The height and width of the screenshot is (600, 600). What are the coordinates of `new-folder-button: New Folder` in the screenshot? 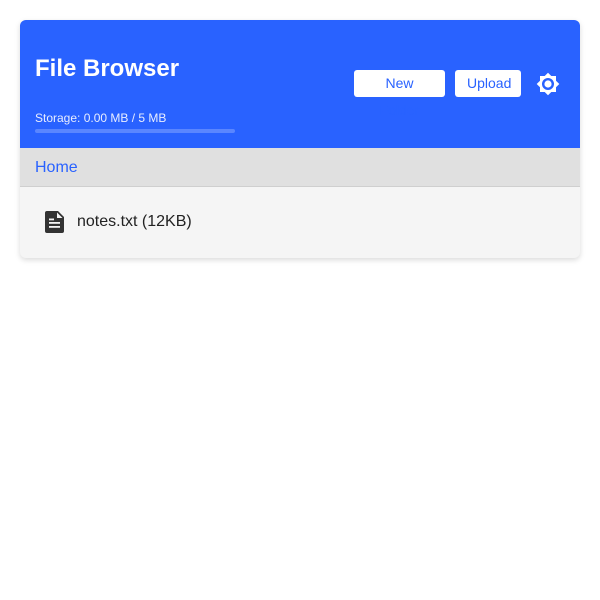 It's located at (399, 94).